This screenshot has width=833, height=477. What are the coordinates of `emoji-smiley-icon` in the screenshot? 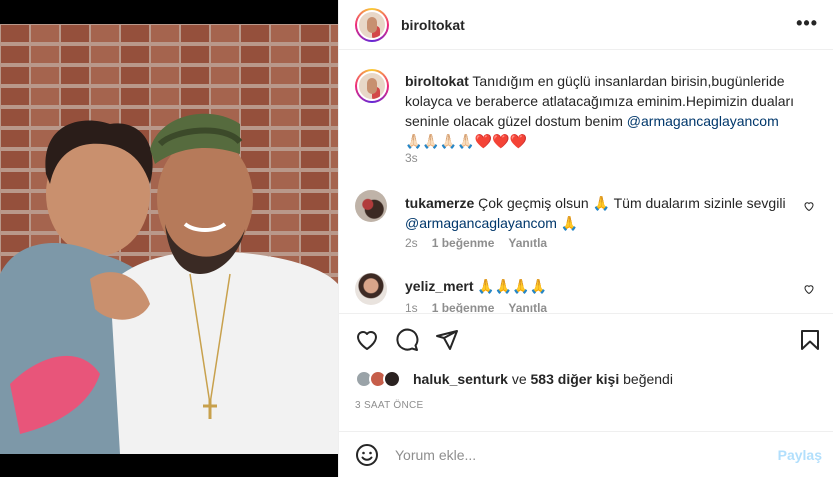 It's located at (367, 455).